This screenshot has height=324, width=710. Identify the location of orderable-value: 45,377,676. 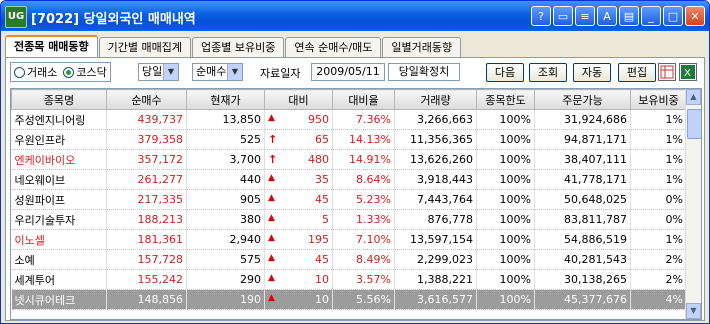
(582, 299).